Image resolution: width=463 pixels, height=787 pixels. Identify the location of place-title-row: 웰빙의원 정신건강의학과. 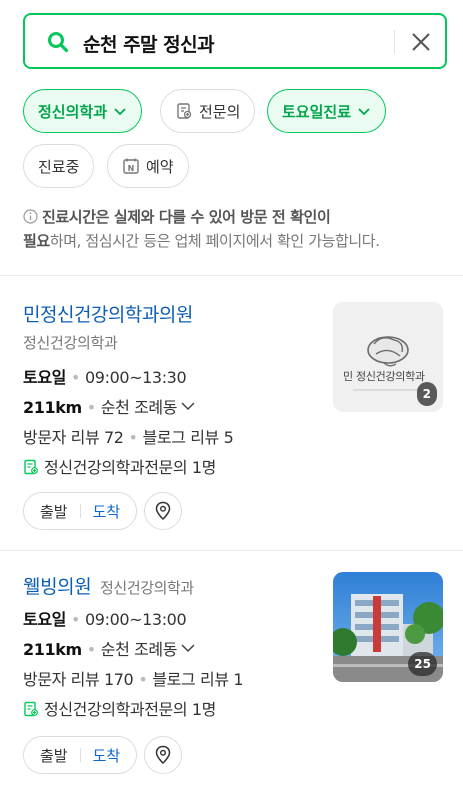
(108, 585).